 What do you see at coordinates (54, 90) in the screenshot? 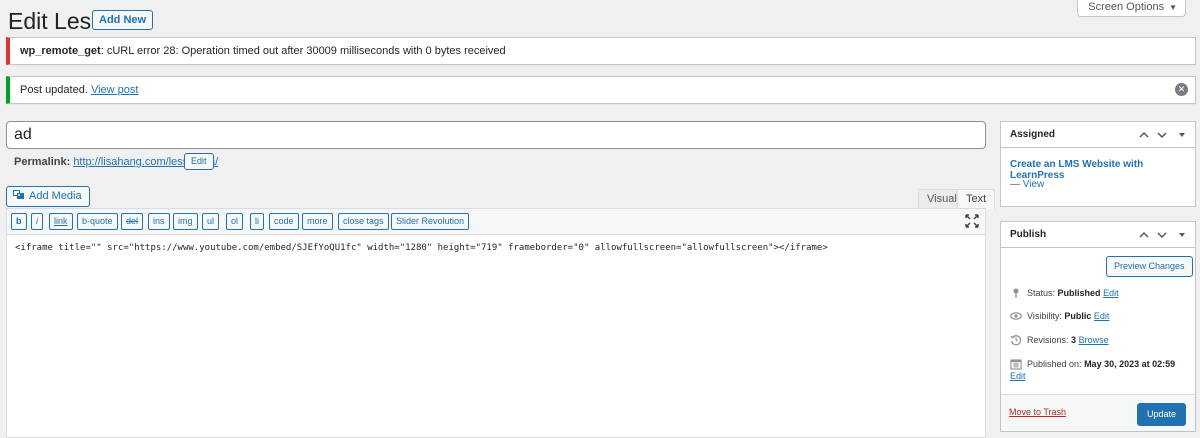
I see `success-message: Post updated.` at bounding box center [54, 90].